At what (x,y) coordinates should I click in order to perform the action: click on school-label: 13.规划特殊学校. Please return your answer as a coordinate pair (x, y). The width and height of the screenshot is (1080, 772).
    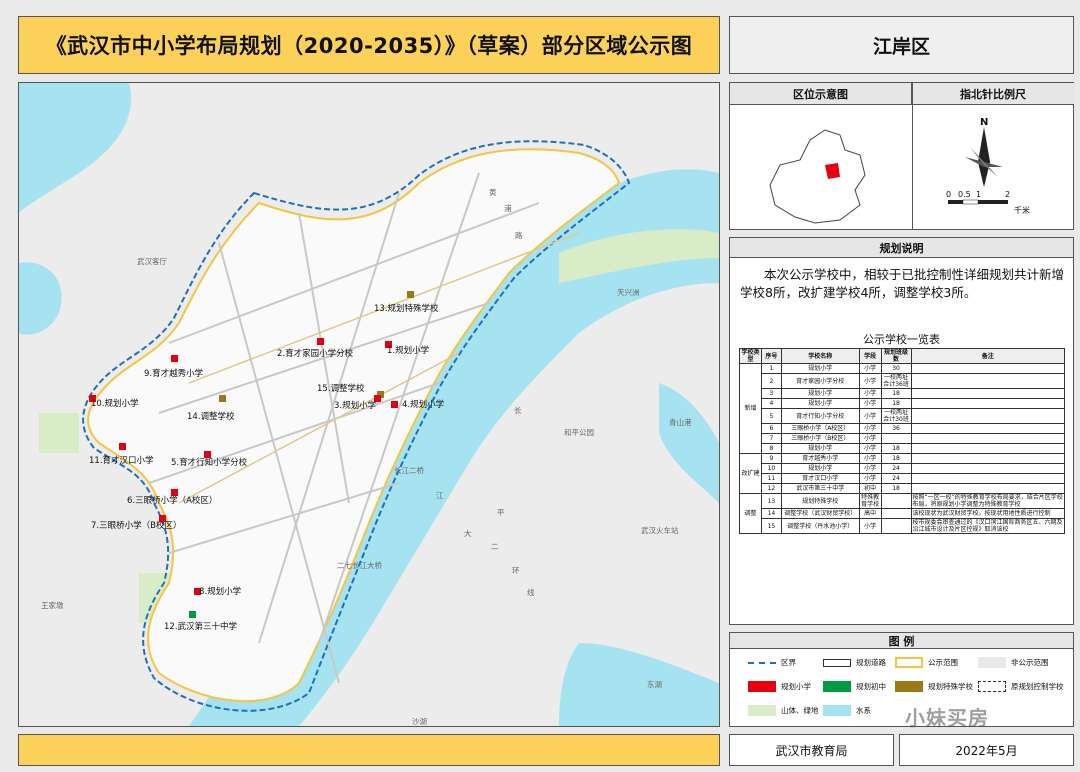
    Looking at the image, I should click on (406, 308).